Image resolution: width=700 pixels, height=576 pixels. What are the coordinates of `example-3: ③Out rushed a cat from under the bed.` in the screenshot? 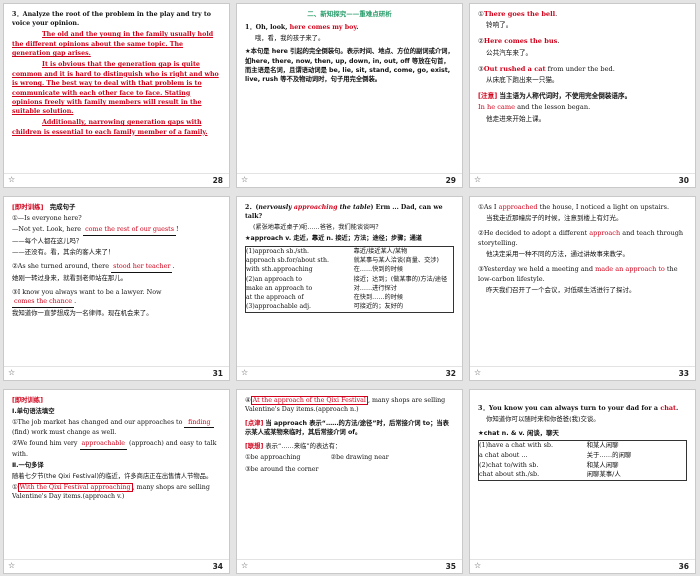 It's located at (582, 70).